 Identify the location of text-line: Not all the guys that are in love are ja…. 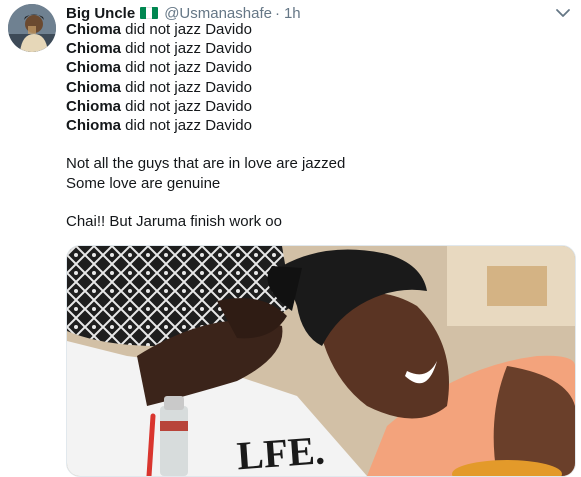
(206, 164).